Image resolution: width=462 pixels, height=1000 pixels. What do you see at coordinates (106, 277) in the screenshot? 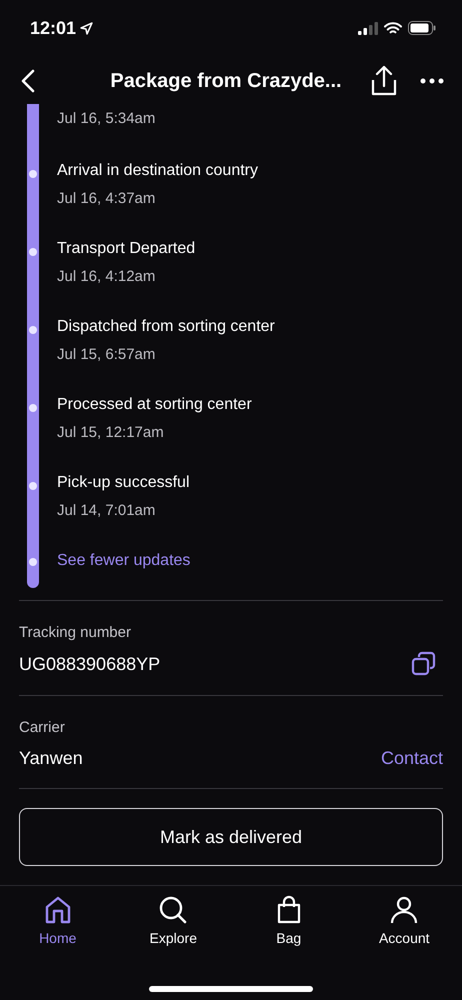
I see `event-date: Jul 16, 4:12am` at bounding box center [106, 277].